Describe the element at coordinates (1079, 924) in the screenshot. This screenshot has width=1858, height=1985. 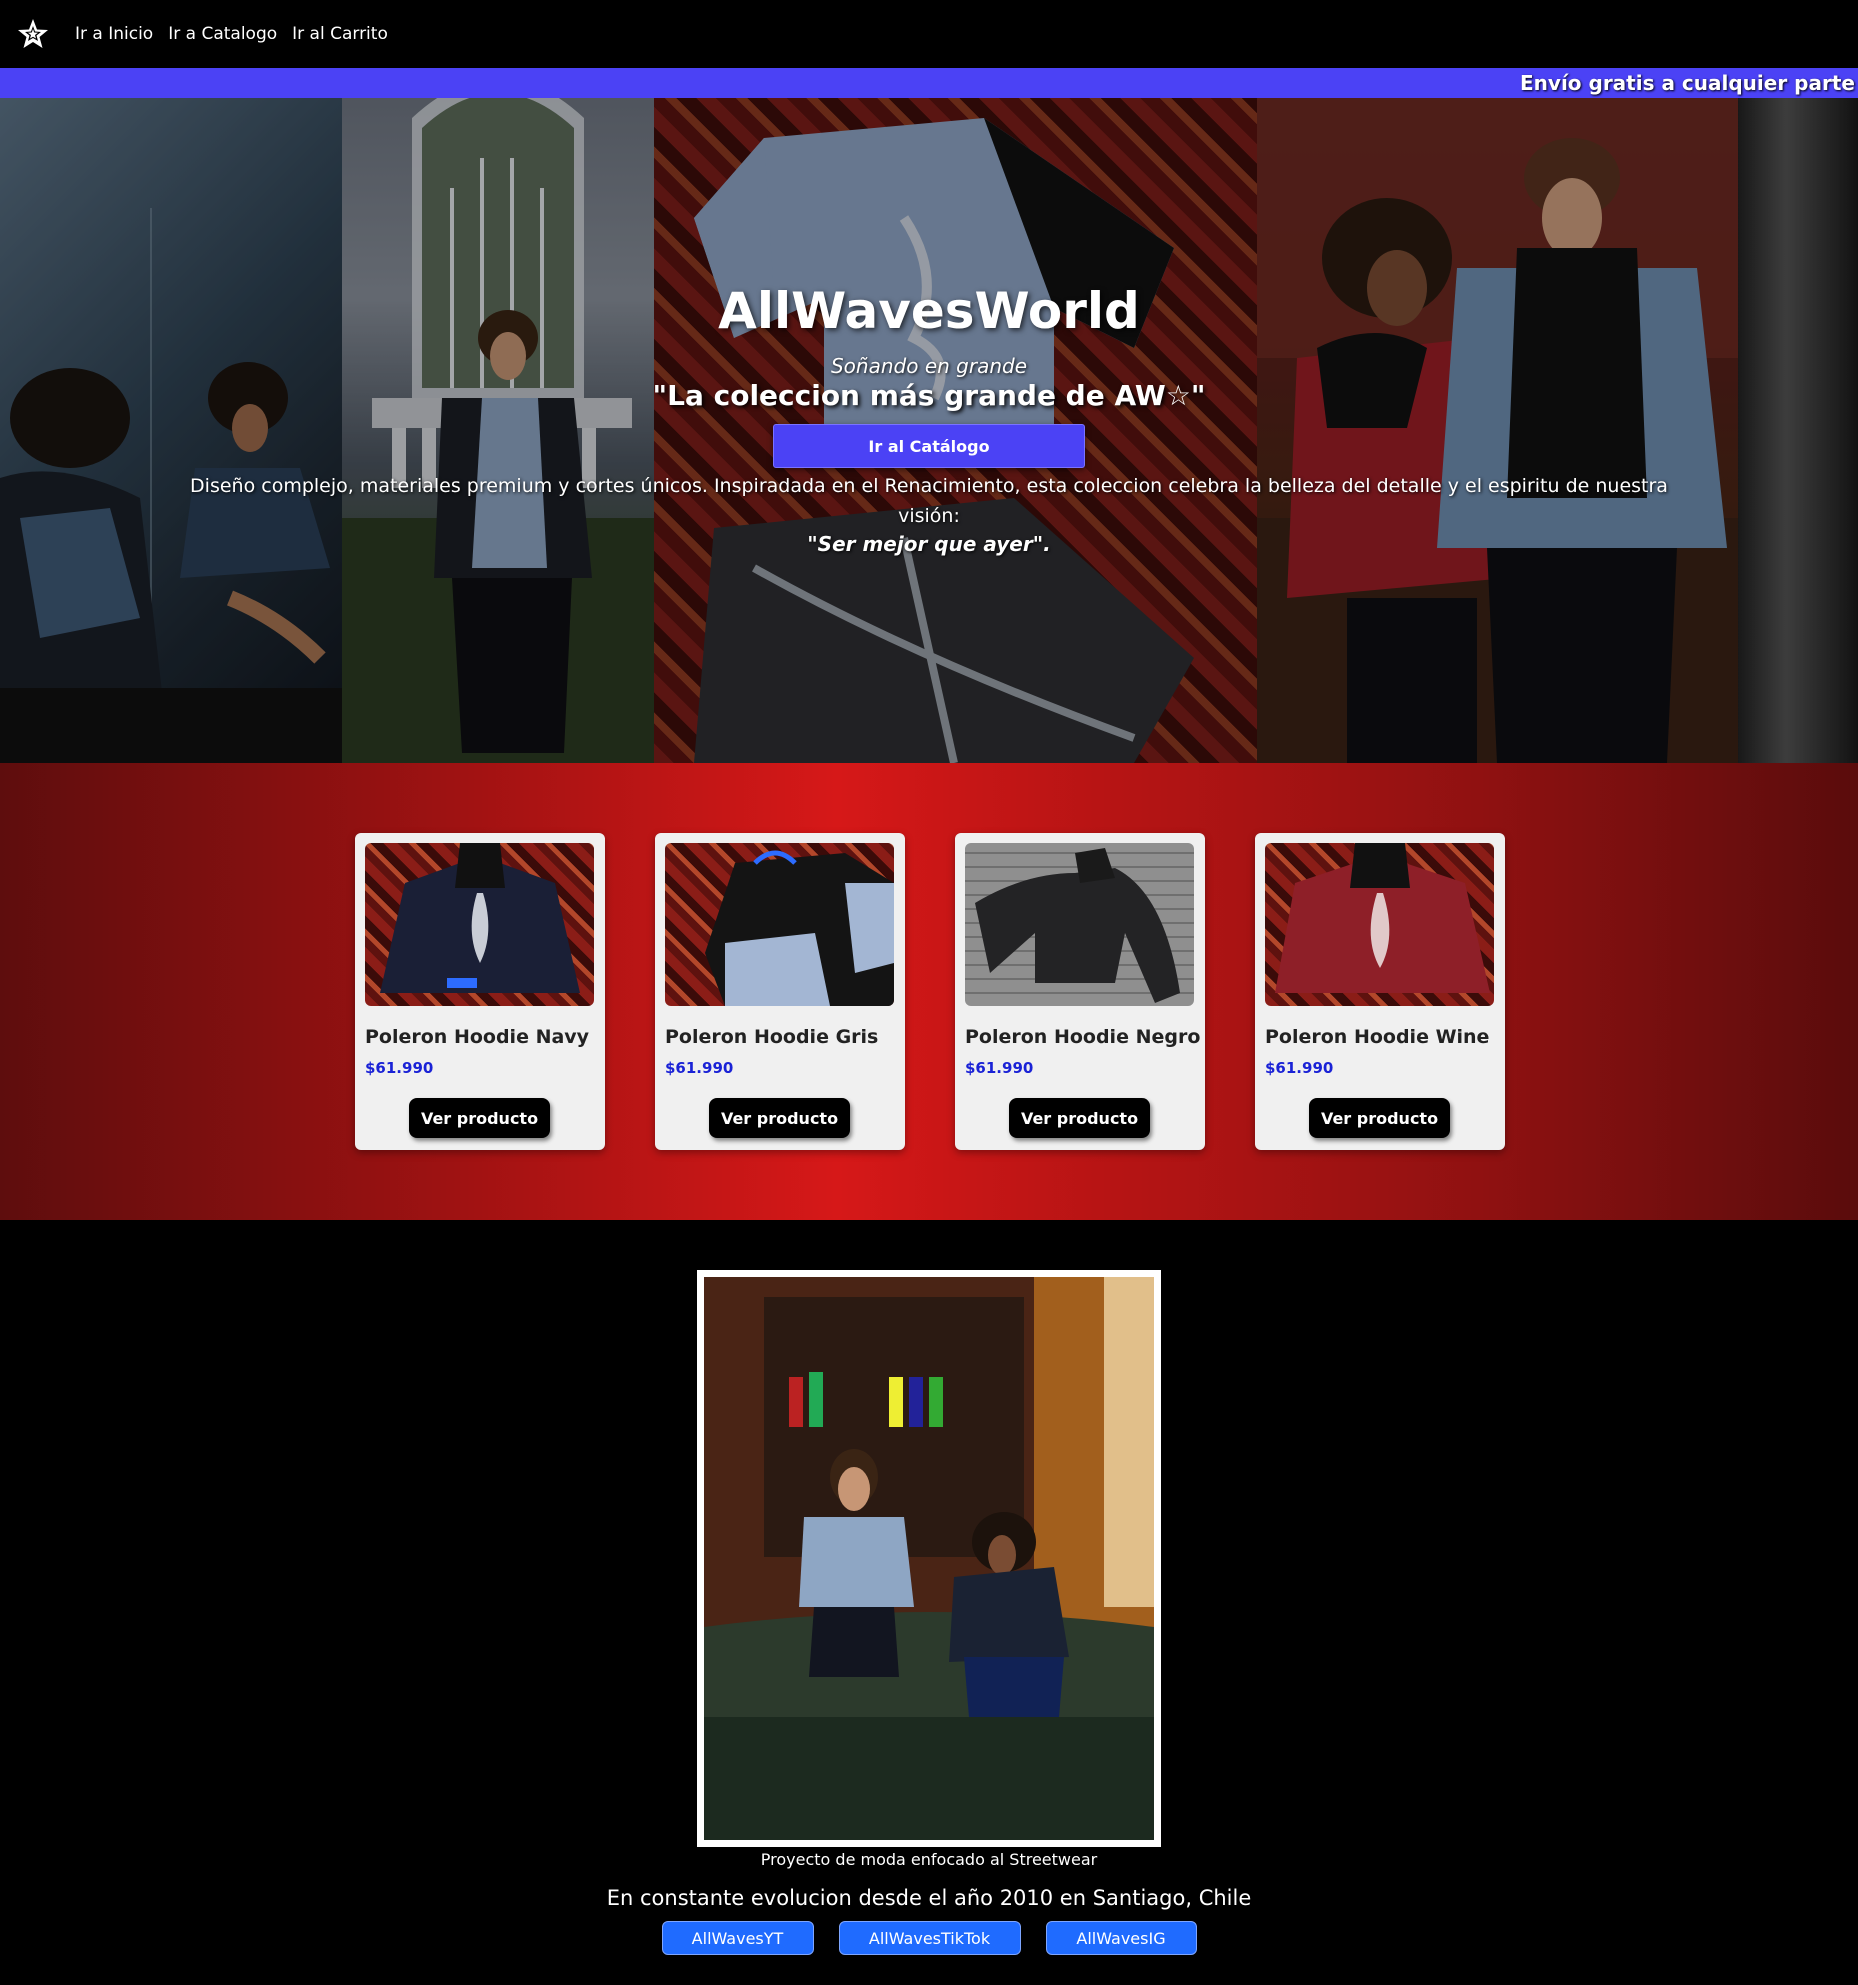
I see `product-image-negro` at that location.